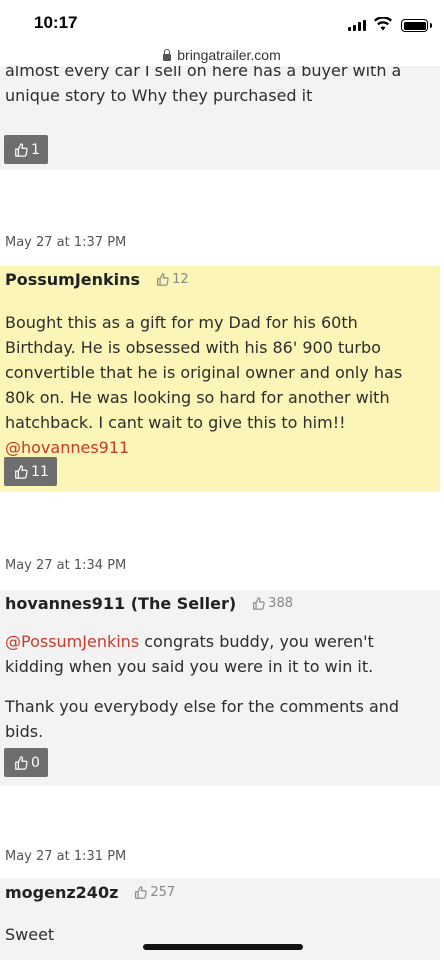 This screenshot has width=444, height=960. What do you see at coordinates (416, 25) in the screenshot?
I see `battery-icon` at bounding box center [416, 25].